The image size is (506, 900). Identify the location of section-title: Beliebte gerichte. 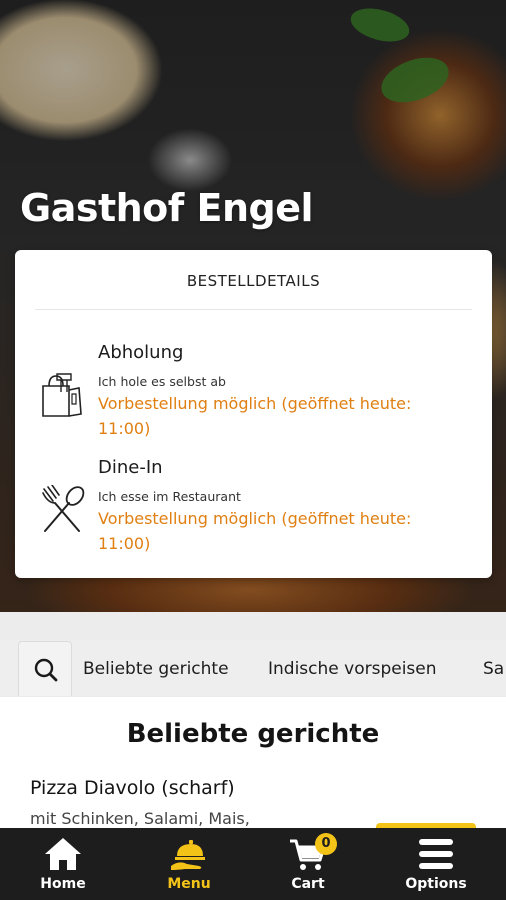
(253, 734).